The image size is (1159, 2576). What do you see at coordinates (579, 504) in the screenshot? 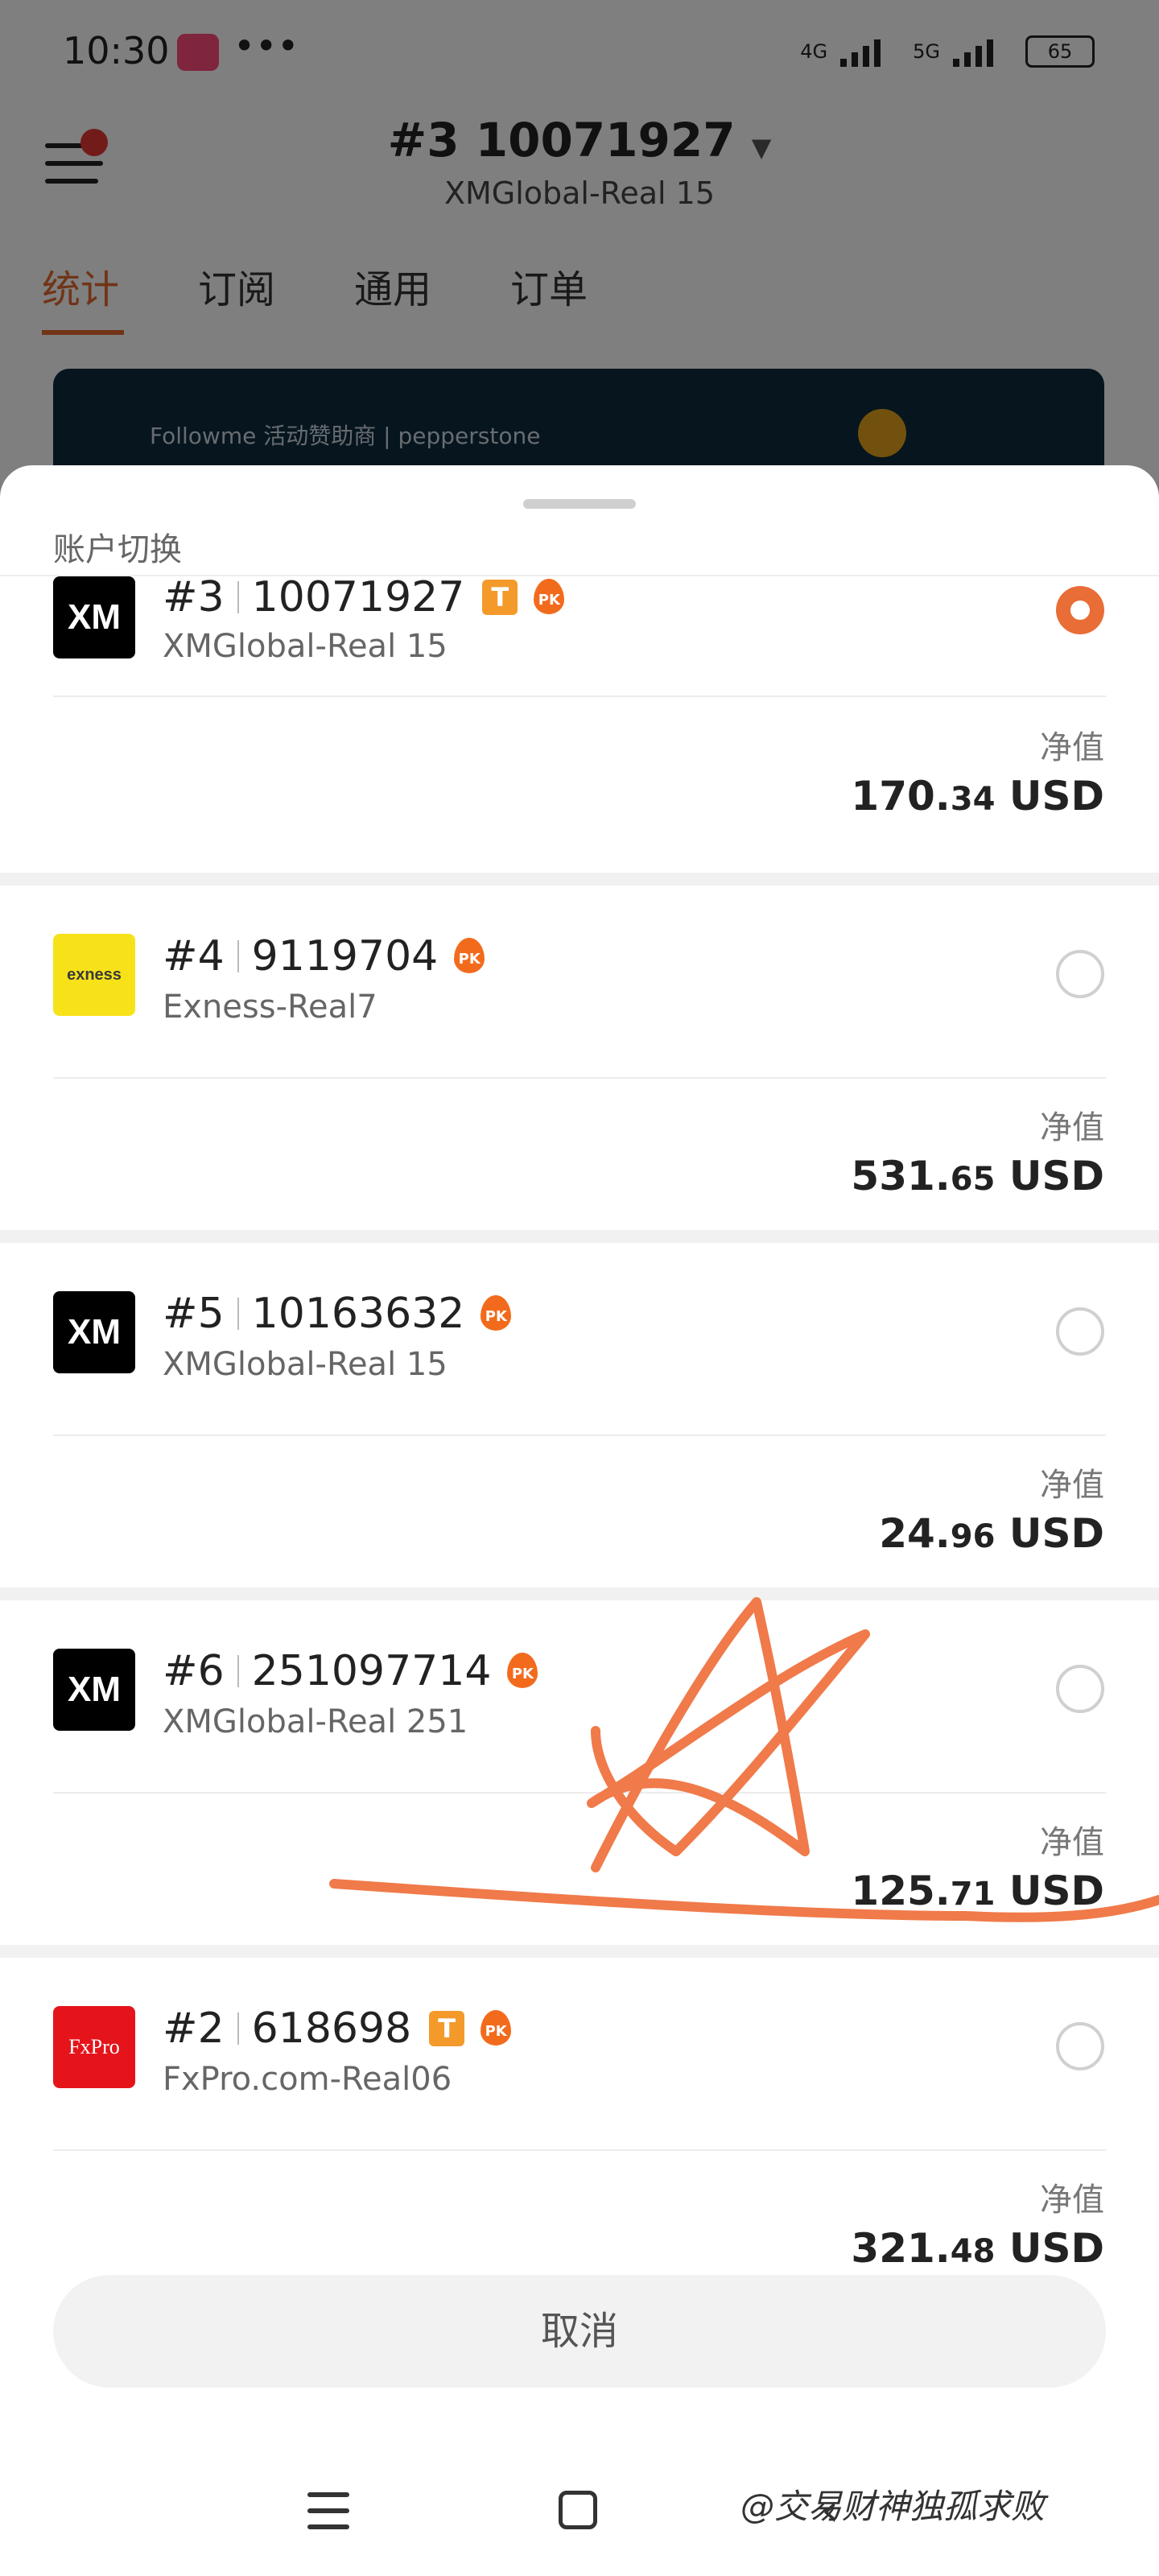
I see `sheet-drag-handle` at bounding box center [579, 504].